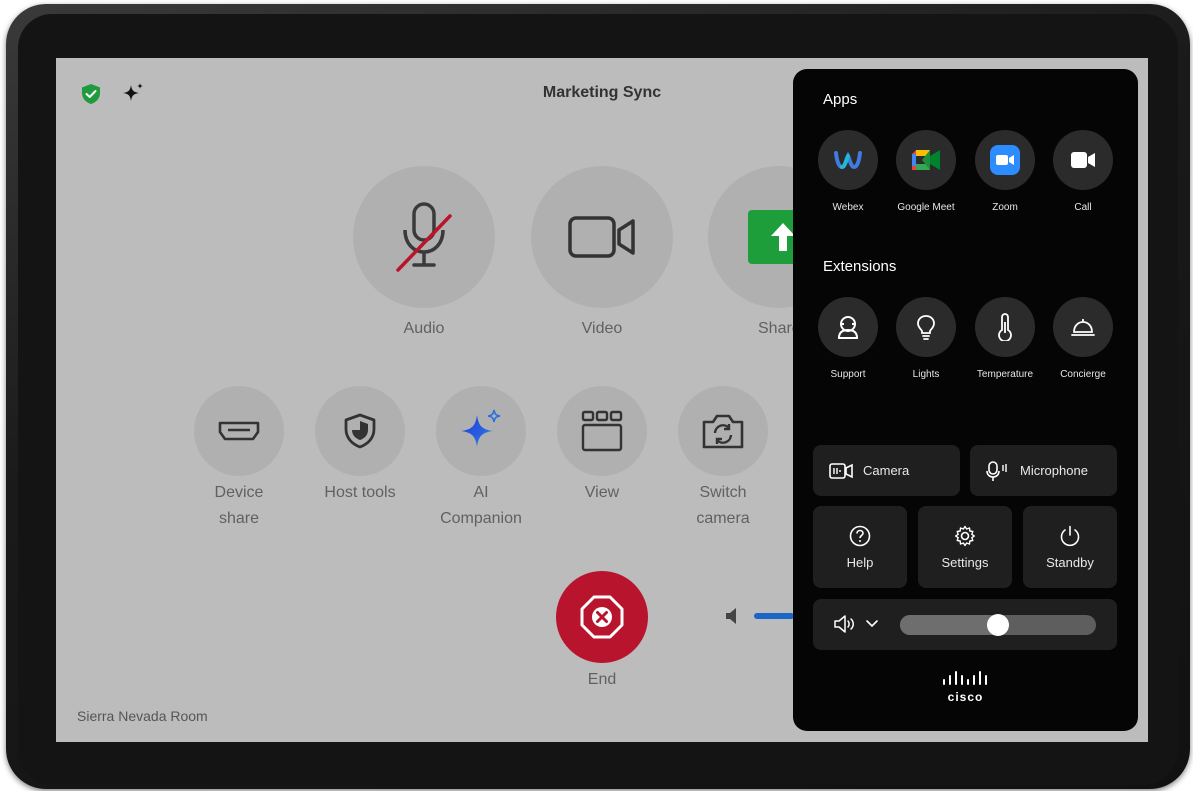 The image size is (1193, 791). Describe the element at coordinates (1070, 547) in the screenshot. I see `standby-button: Standby` at that location.